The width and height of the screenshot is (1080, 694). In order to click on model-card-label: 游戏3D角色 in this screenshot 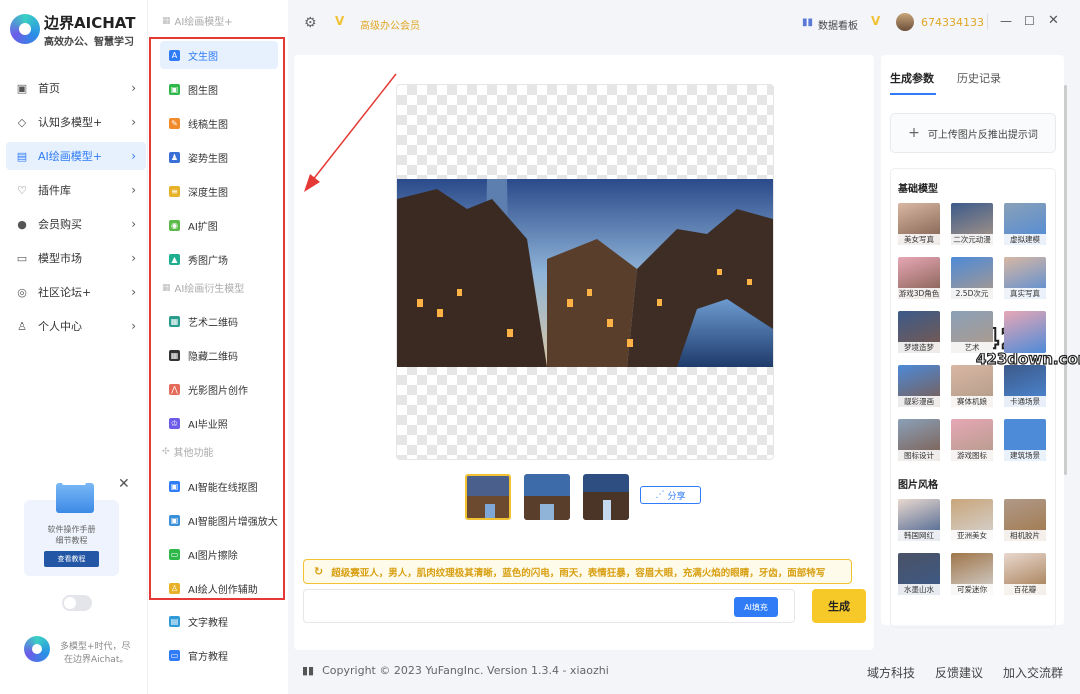, I will do `click(919, 293)`.